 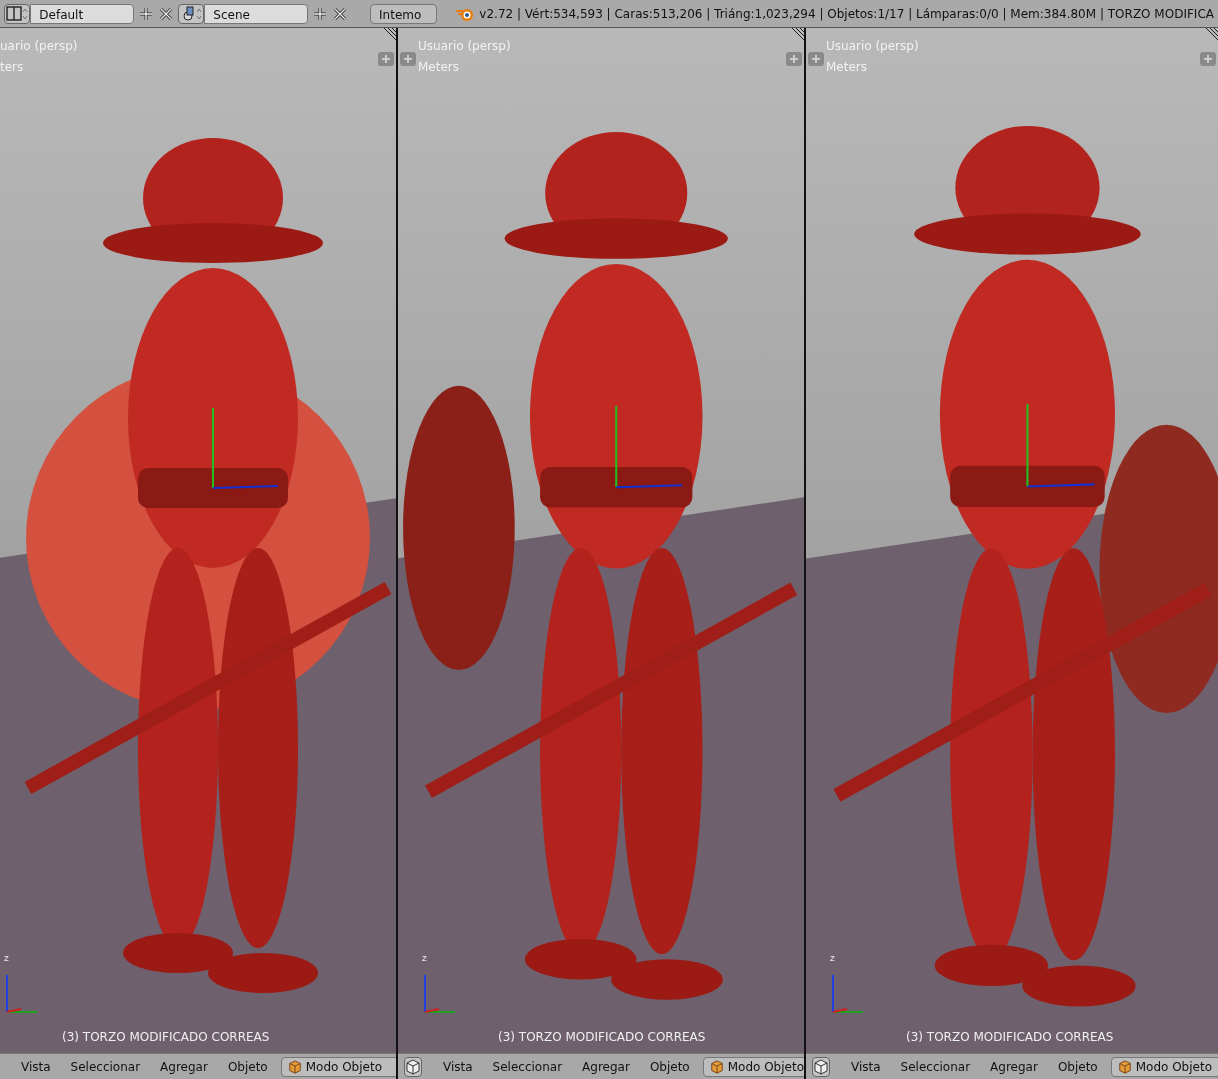 What do you see at coordinates (846, 13) in the screenshot?
I see `scene-statistics: v2.72 | Vért:534,593 | Caras:513,206 | Triáng:1,023,294 | Objetos:1/17 | Lámparas:0/0 | Mem:384.80M | TORZO MODIFICA` at bounding box center [846, 13].